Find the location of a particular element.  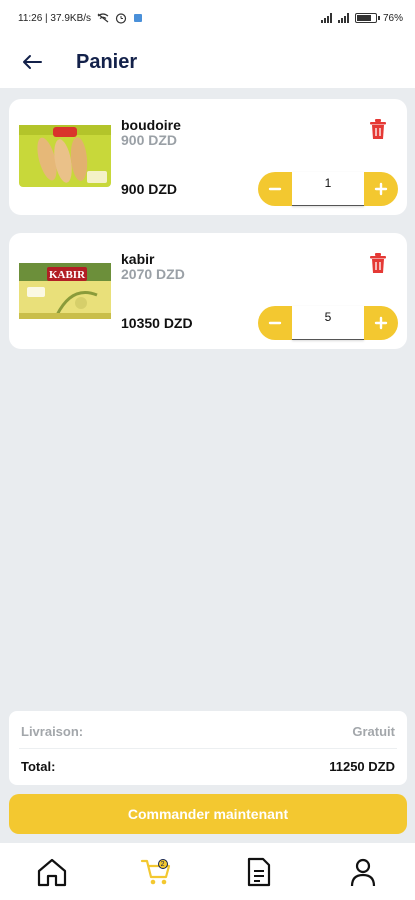

nav-cart: 2 is located at coordinates (156, 872).